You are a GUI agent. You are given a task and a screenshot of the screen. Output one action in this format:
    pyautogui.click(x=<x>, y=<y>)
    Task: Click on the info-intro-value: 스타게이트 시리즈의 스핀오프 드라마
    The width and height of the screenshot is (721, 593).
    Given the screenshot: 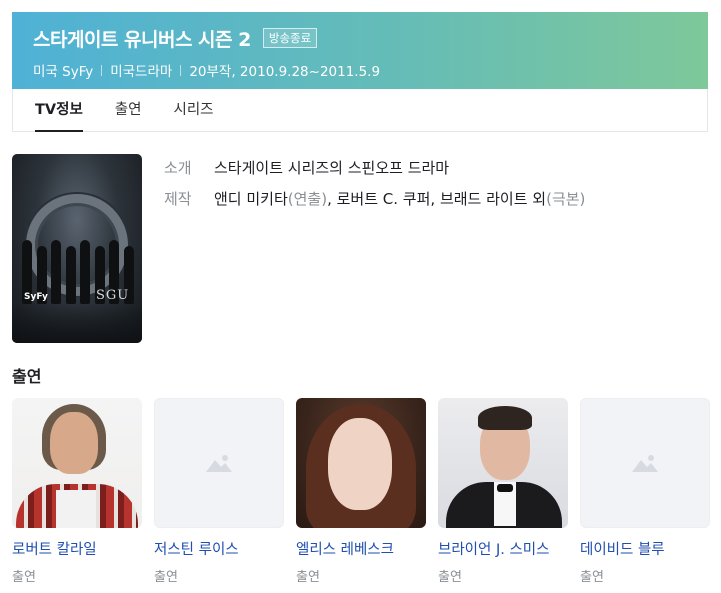 What is the action you would take?
    pyautogui.click(x=332, y=168)
    